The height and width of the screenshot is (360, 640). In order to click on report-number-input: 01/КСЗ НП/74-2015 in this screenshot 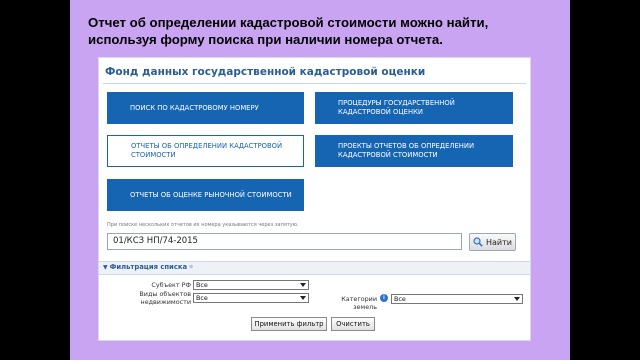, I will do `click(284, 241)`.